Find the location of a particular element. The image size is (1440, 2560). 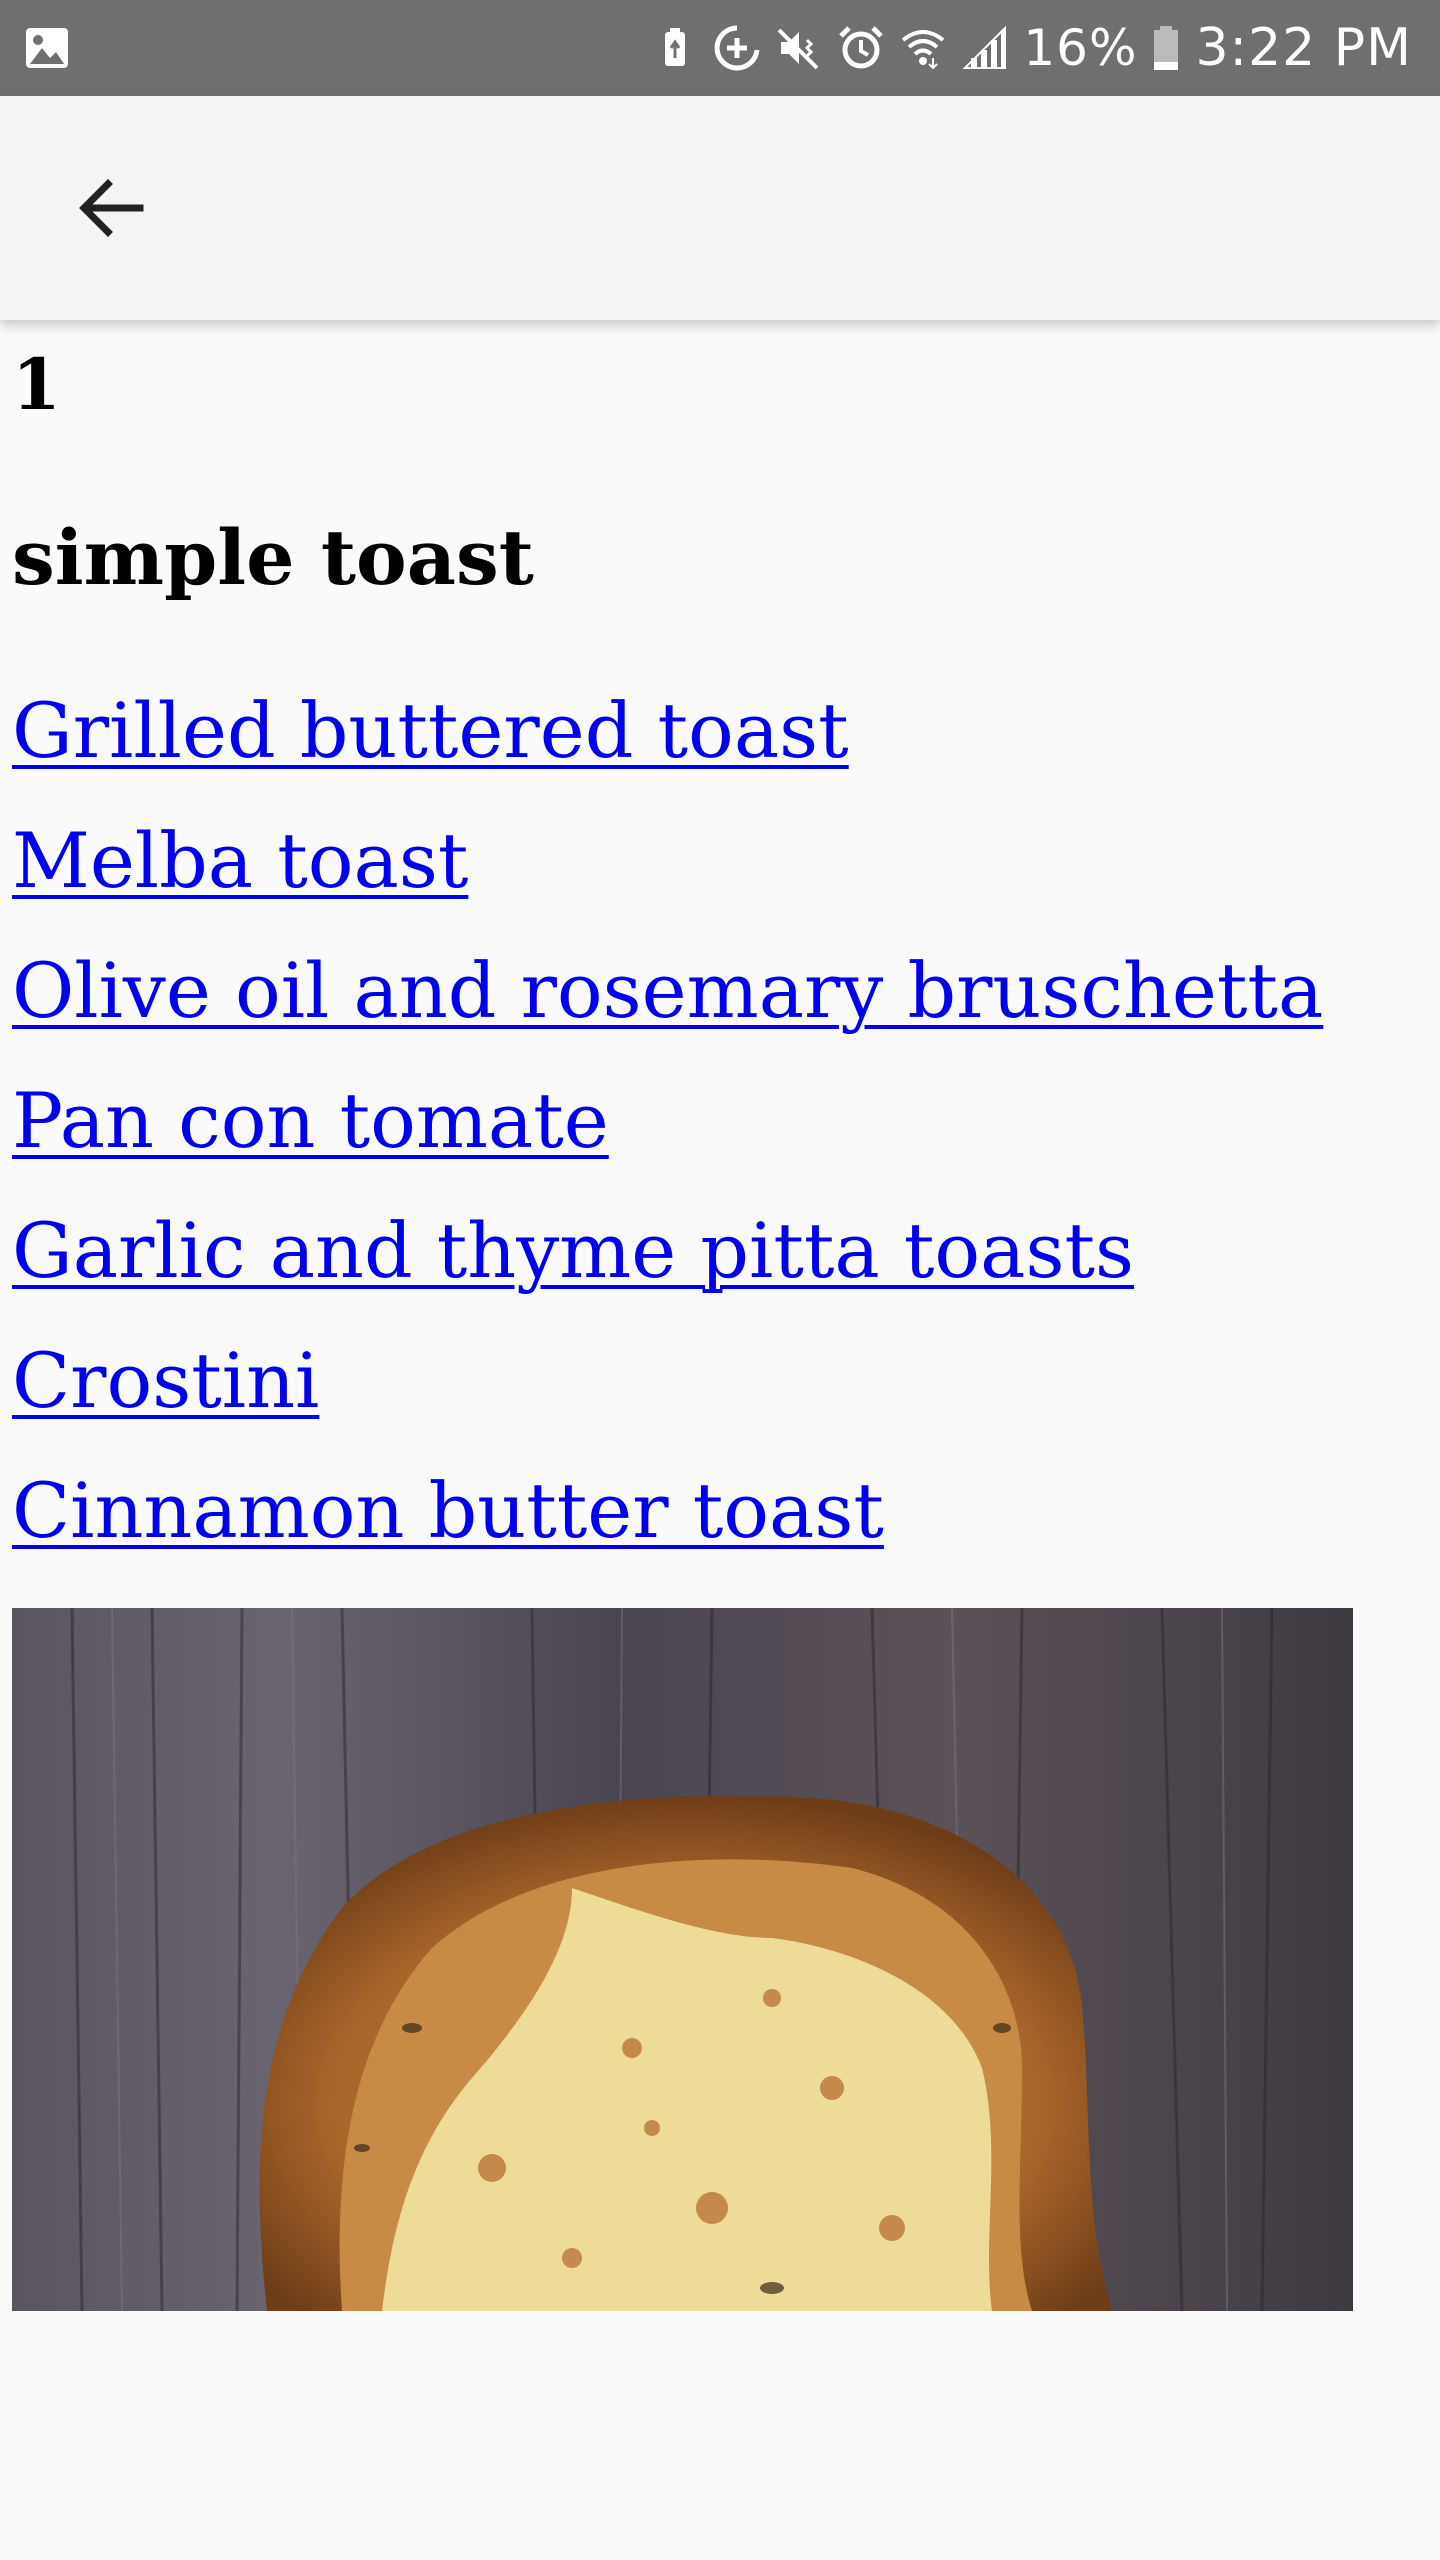

status-bar: 16% 3:22 PM is located at coordinates (720, 48).